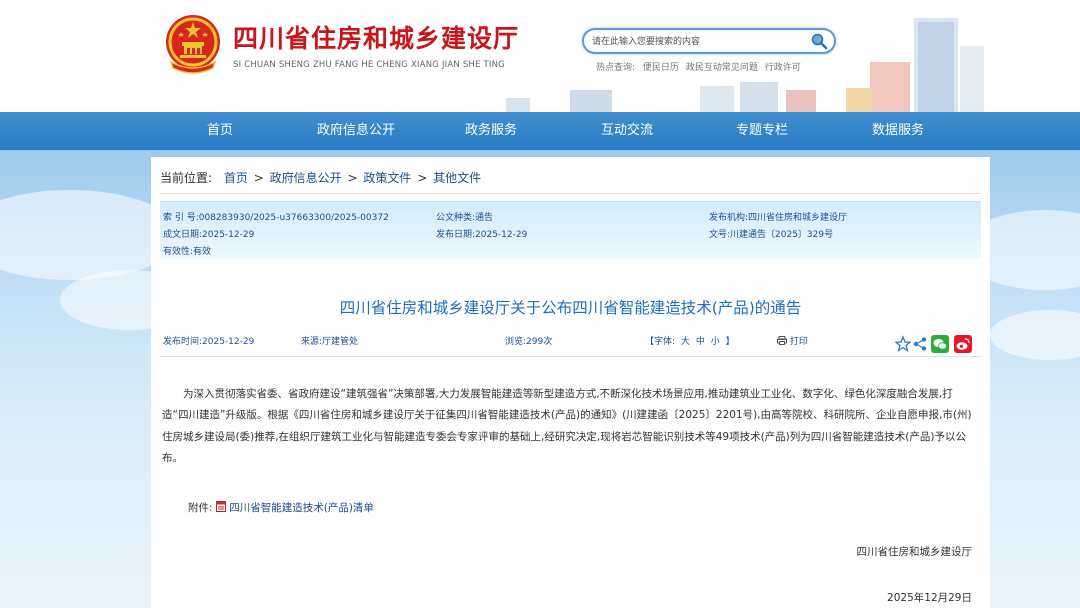 Image resolution: width=1080 pixels, height=608 pixels. What do you see at coordinates (570, 308) in the screenshot?
I see `page-title: 四川省住房和城乡建设厅关于公布四川省智能建造技术(产品)的通告` at bounding box center [570, 308].